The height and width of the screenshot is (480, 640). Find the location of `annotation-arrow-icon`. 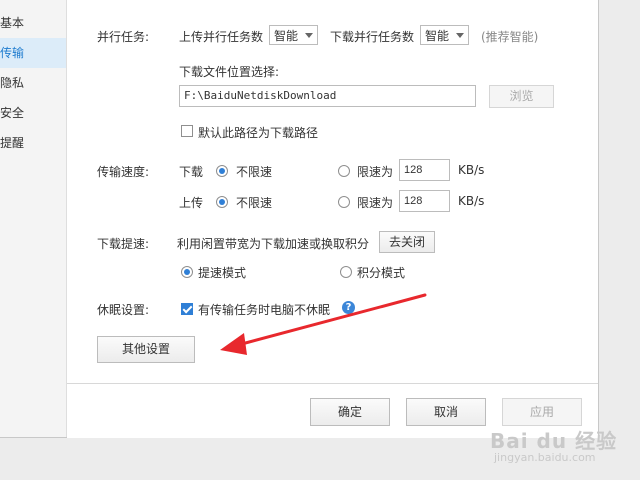

annotation-arrow-icon is located at coordinates (323, 324).